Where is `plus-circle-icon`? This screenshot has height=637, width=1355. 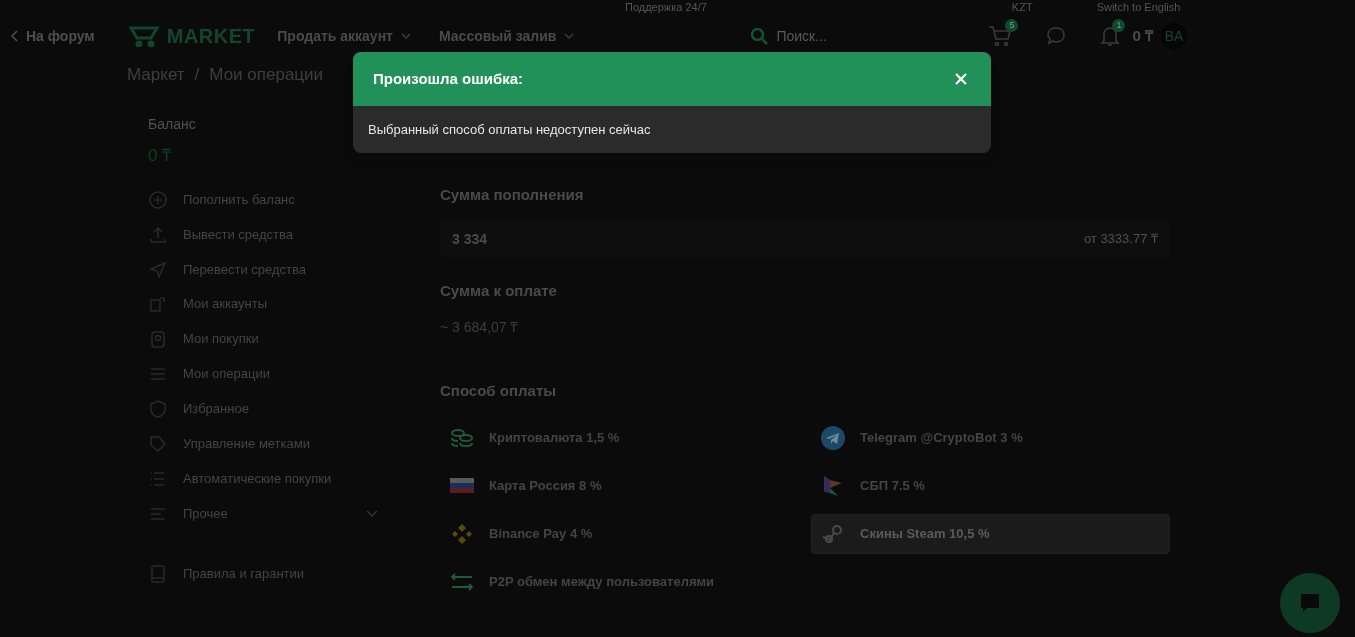 plus-circle-icon is located at coordinates (158, 200).